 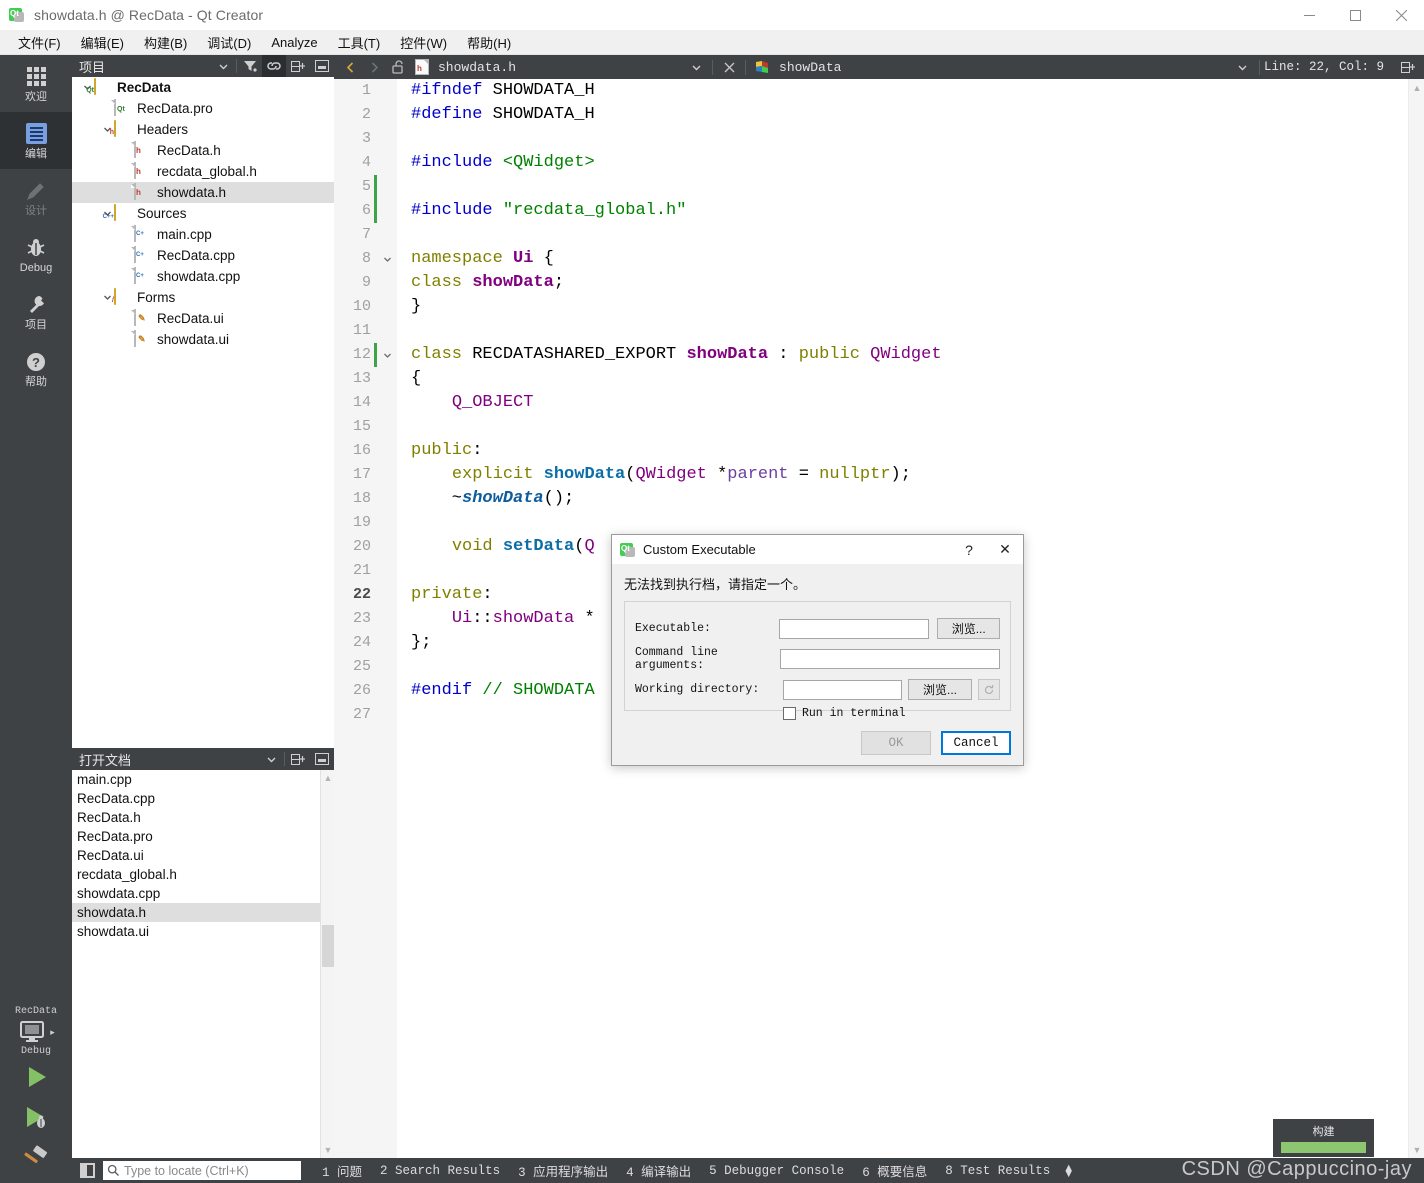 What do you see at coordinates (365, 451) in the screenshot?
I see `gutter-line: 16` at bounding box center [365, 451].